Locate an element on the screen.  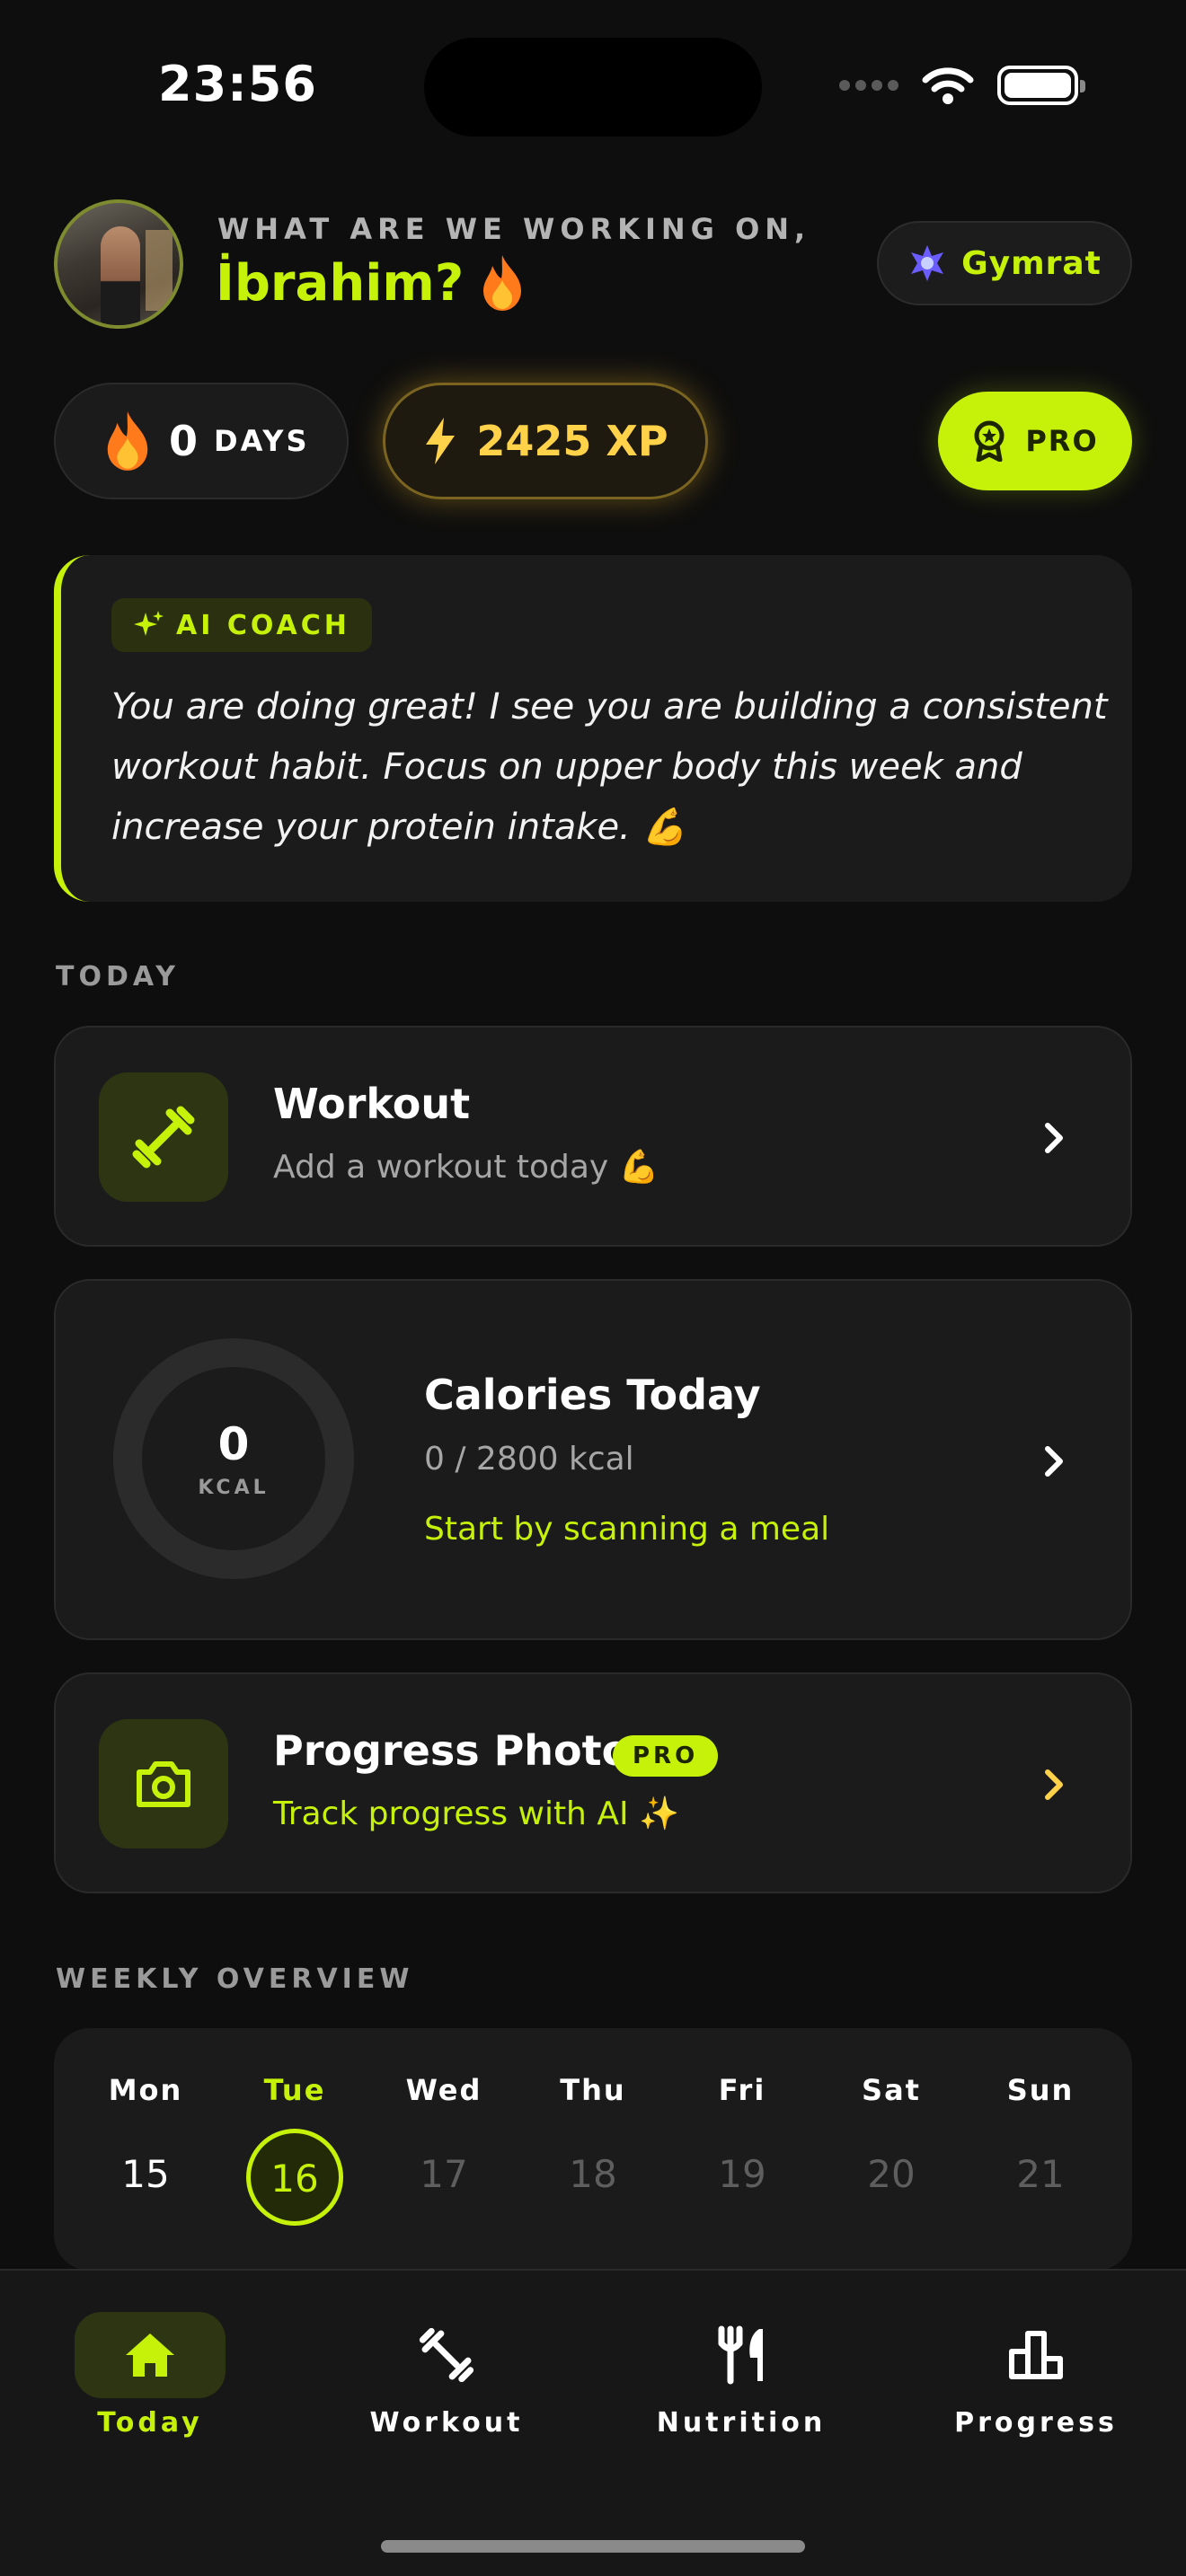
tab-nutrition: Nutrition is located at coordinates (741, 2375).